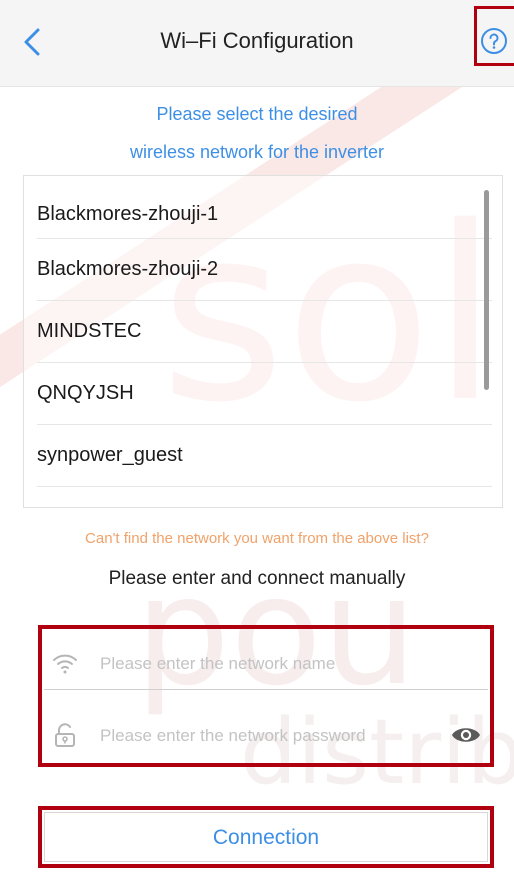  I want to click on list-scrollbar, so click(486, 290).